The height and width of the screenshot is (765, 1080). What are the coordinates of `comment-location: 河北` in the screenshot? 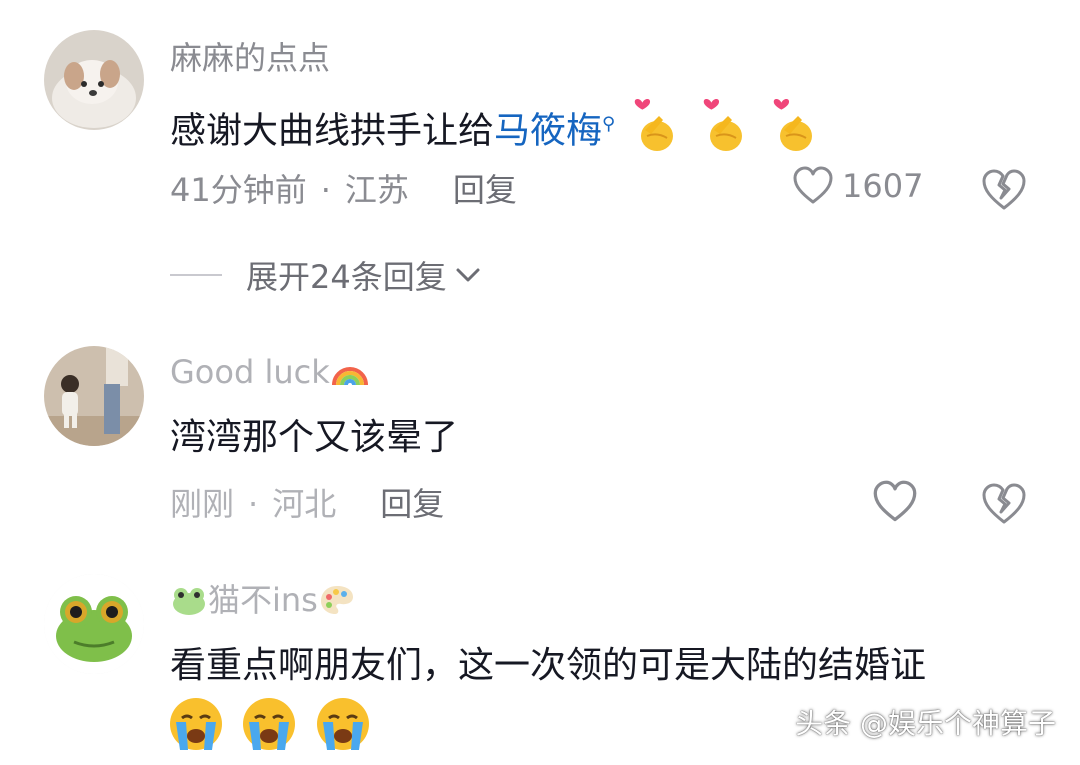 It's located at (304, 504).